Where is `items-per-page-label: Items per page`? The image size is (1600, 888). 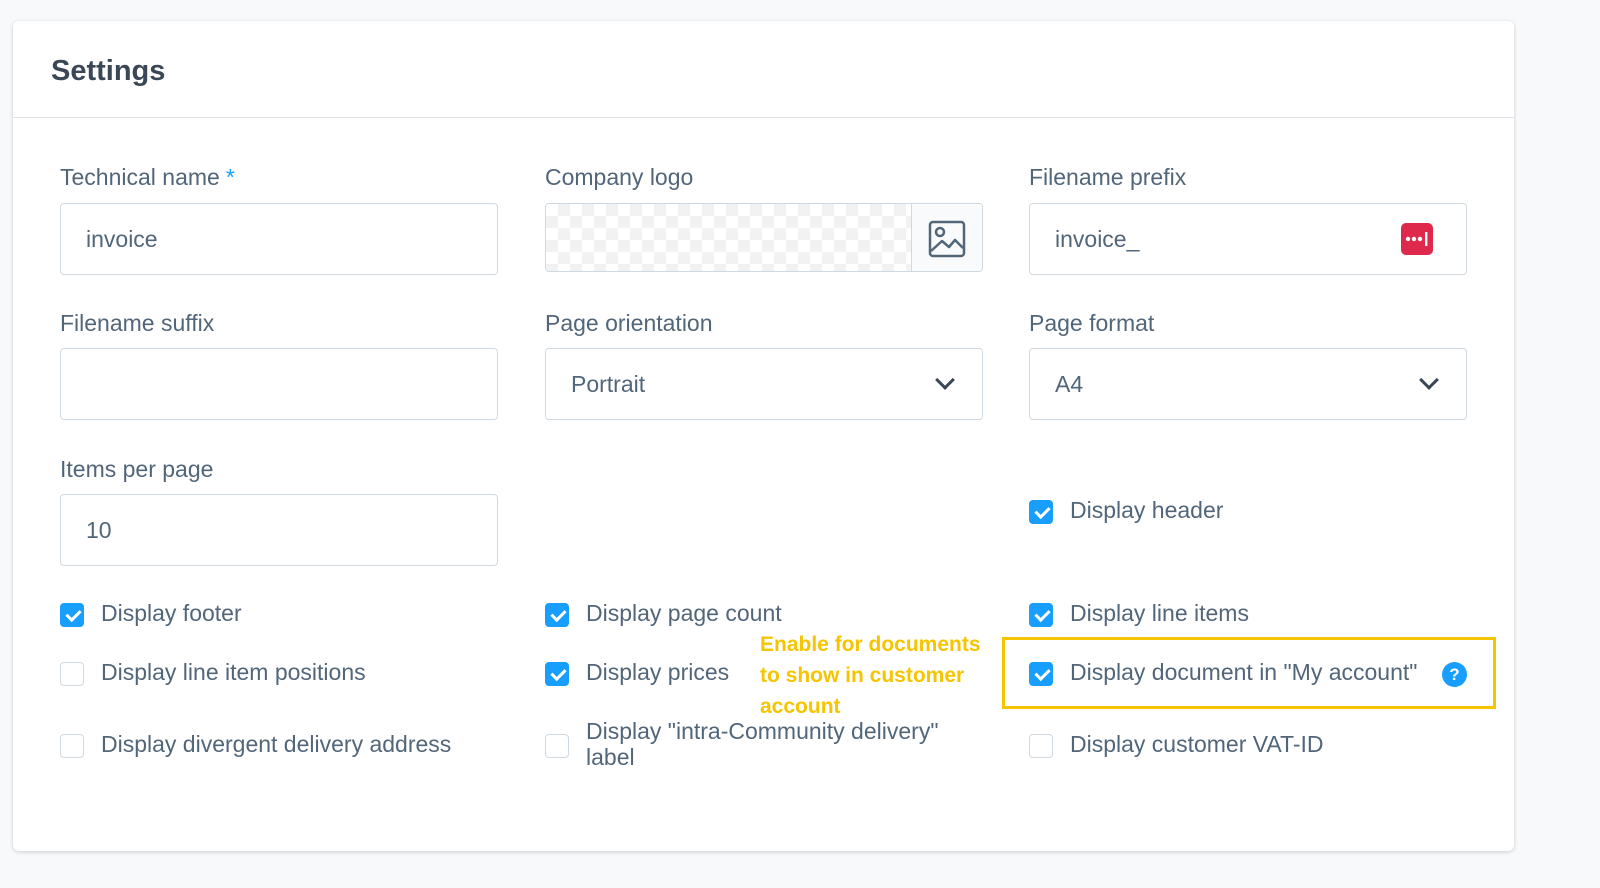 items-per-page-label: Items per page is located at coordinates (137, 469).